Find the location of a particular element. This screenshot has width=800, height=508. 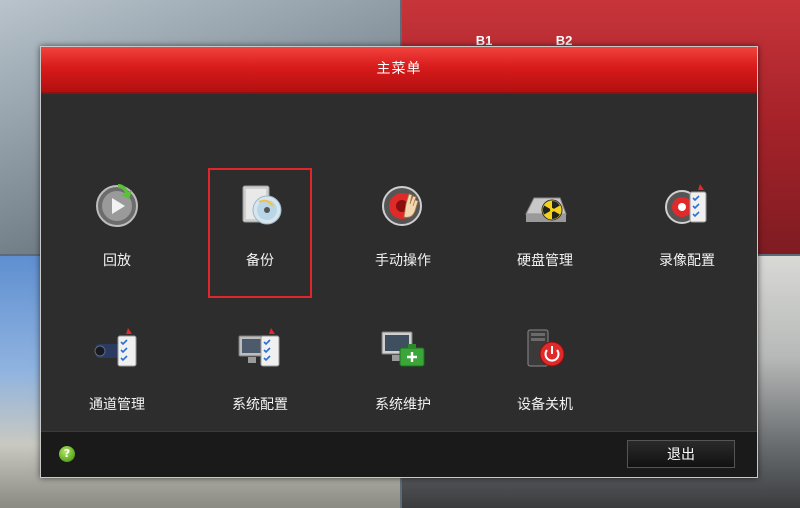

menu-item-record-config: 录像配置 is located at coordinates (687, 233).